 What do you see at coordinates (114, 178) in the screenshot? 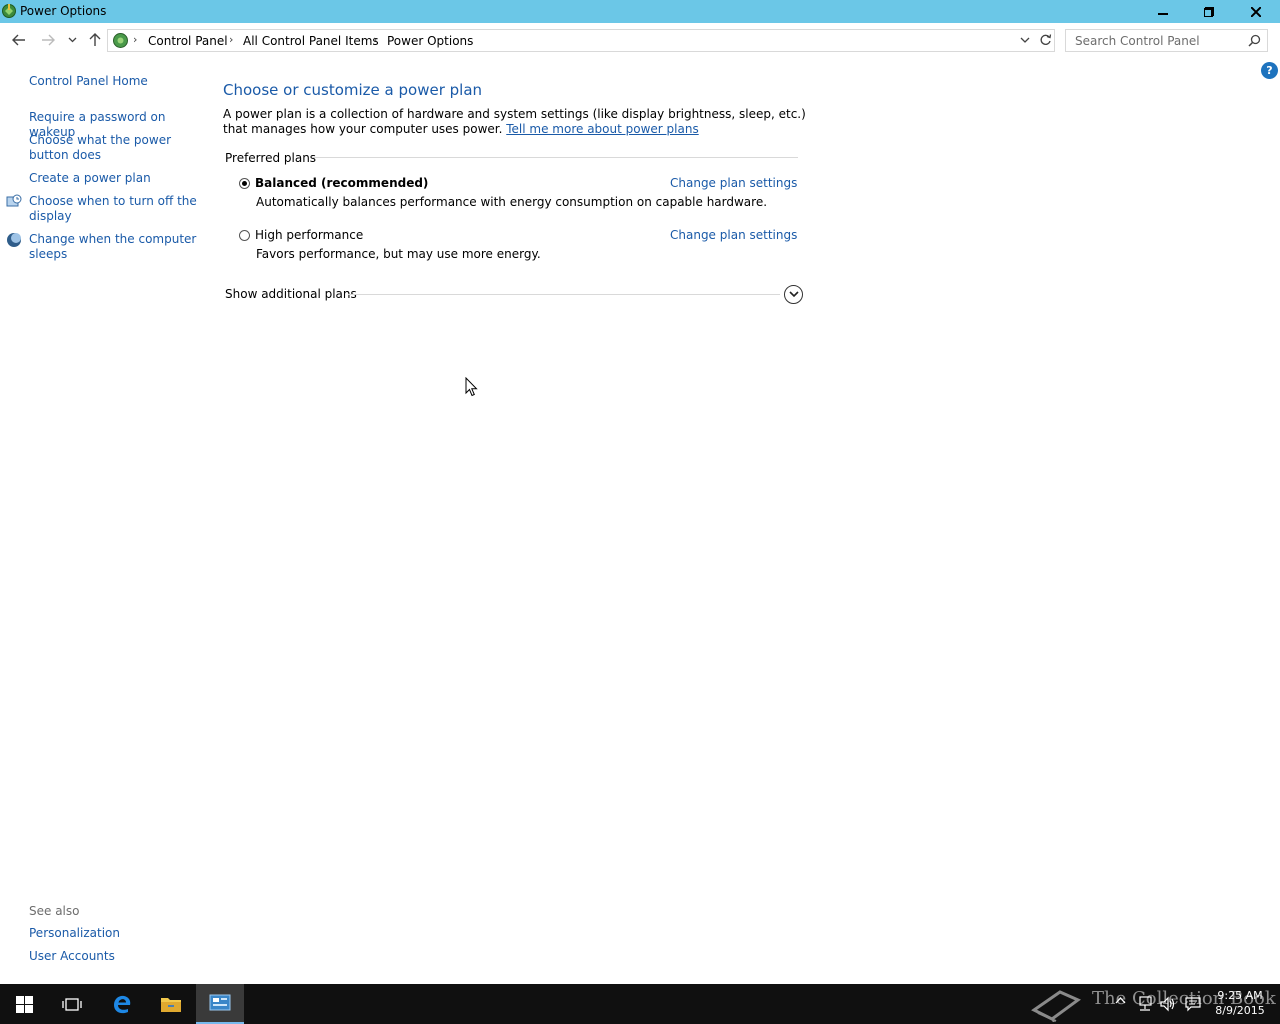
I see `create-power-plan-link: Create a power plan` at bounding box center [114, 178].